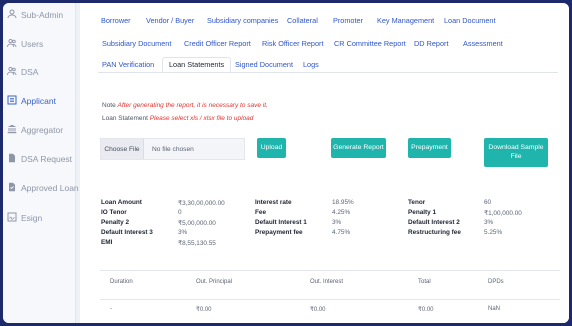  Describe the element at coordinates (483, 43) in the screenshot. I see `tab-assessment: Assessment` at that location.